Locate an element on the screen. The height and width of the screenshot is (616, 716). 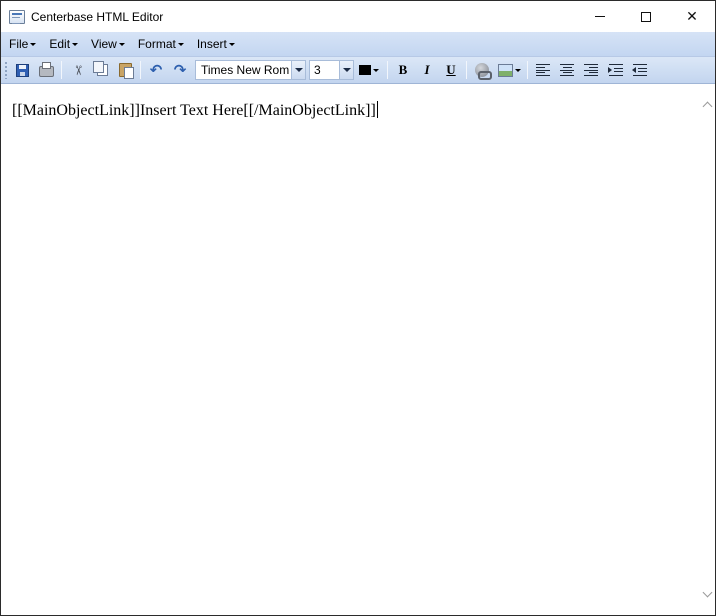
outdent-button is located at coordinates (639, 70).